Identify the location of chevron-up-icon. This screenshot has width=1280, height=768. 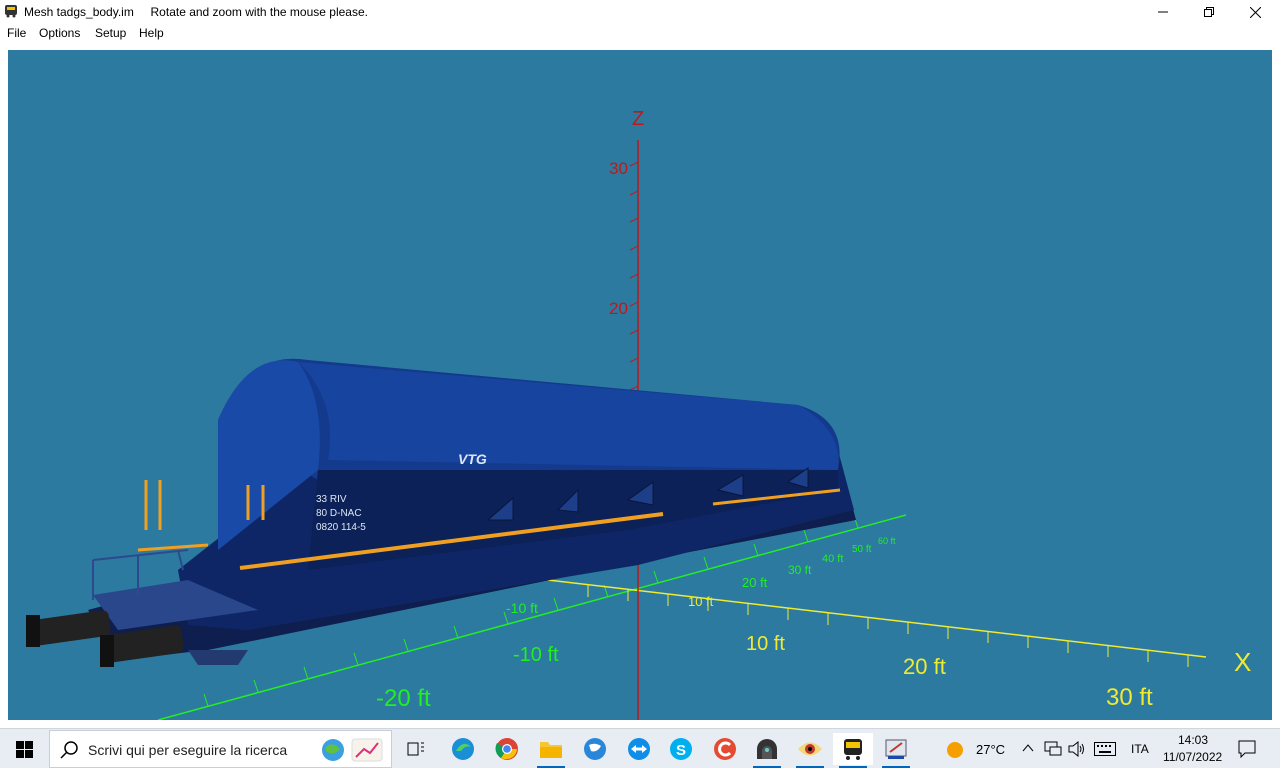
(1028, 748).